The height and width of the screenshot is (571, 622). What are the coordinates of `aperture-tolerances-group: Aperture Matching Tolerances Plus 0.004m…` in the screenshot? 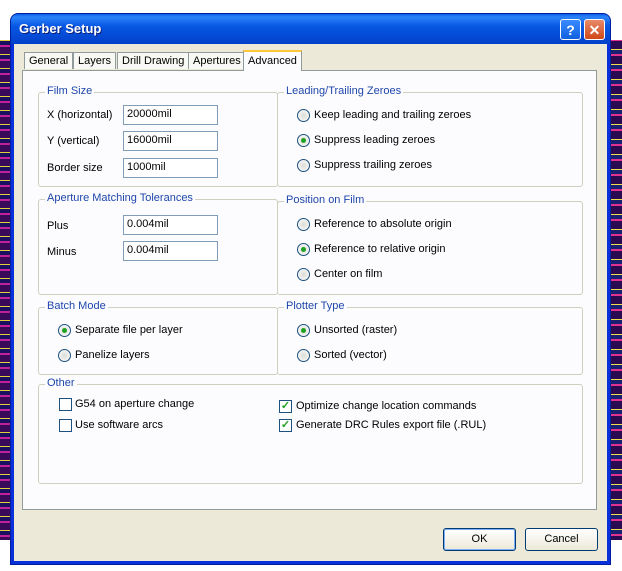 It's located at (158, 243).